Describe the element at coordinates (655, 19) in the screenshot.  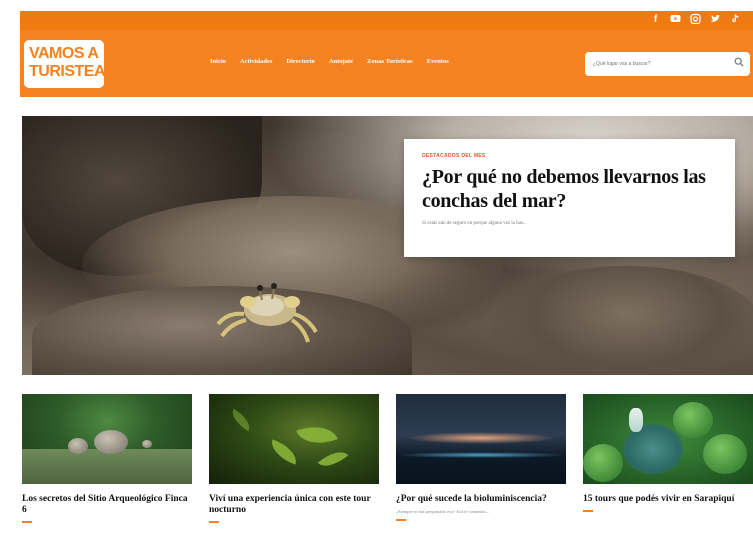
I see `facebook-icon: f` at that location.